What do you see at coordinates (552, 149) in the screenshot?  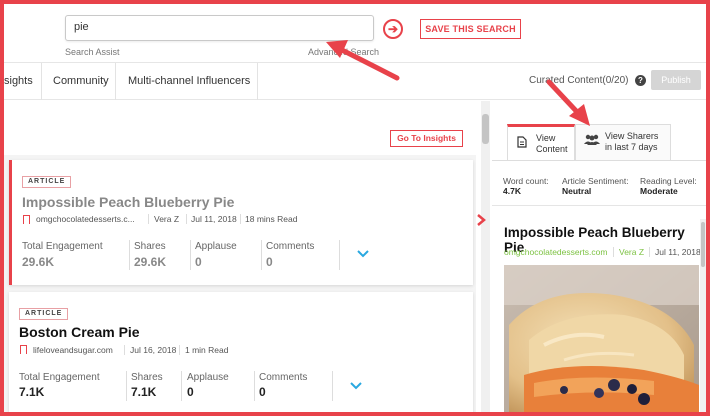 I see `tab-label: Content` at bounding box center [552, 149].